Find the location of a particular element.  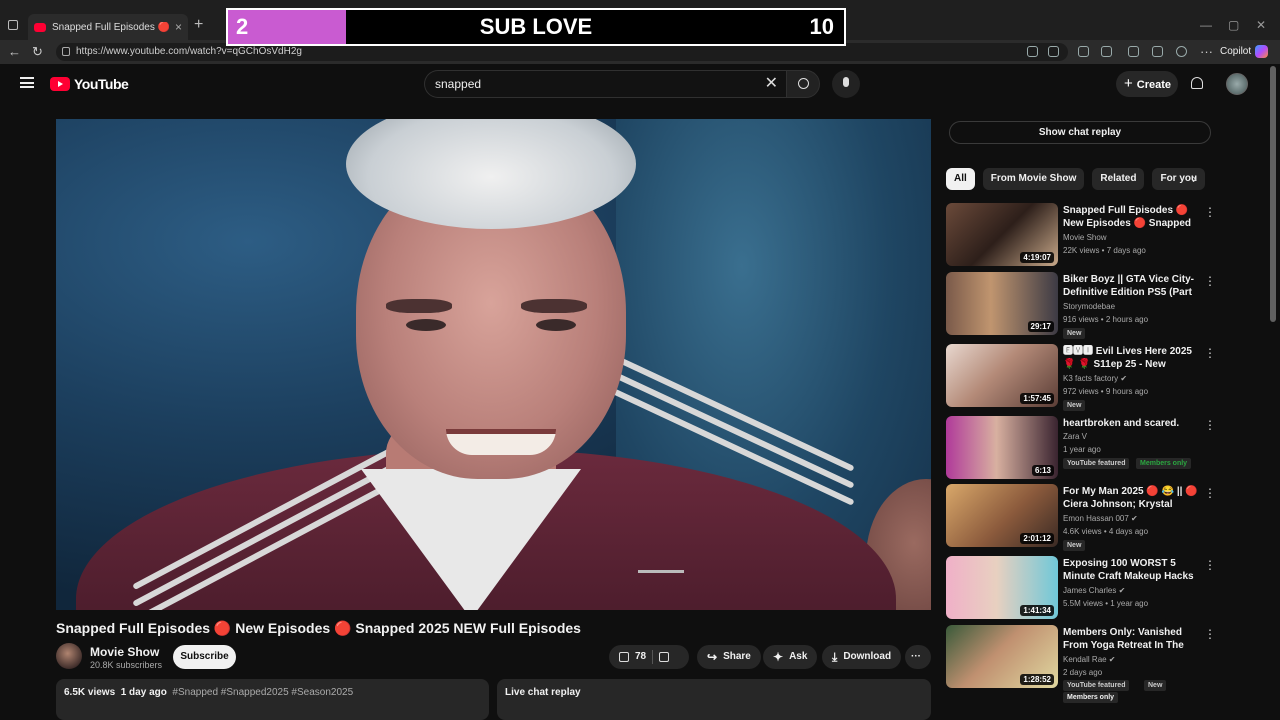

video-thumbnail: 6:13 is located at coordinates (1002, 447).